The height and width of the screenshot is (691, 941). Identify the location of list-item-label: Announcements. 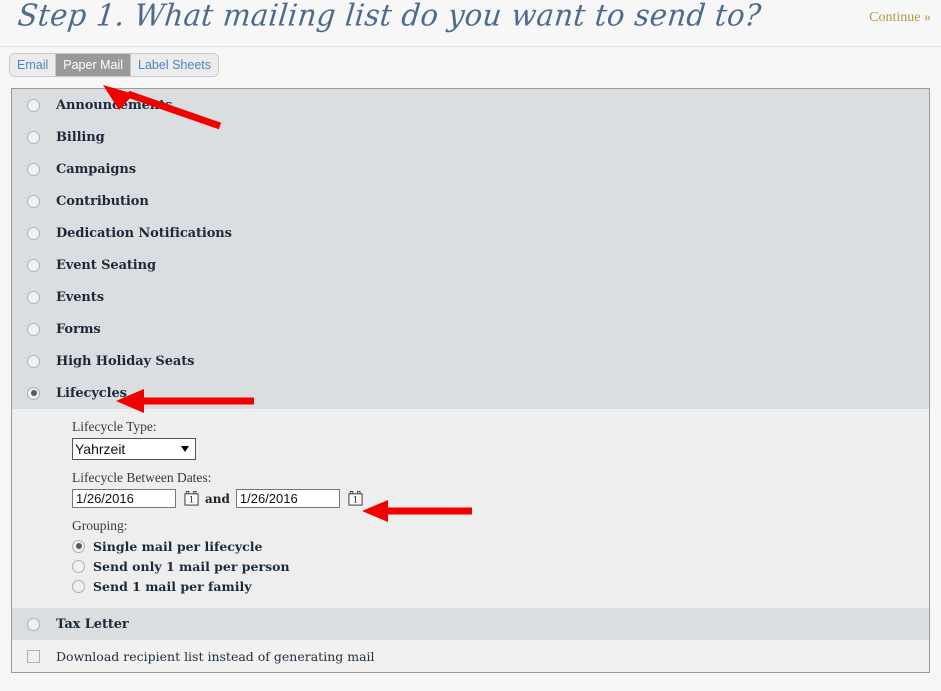
(114, 105).